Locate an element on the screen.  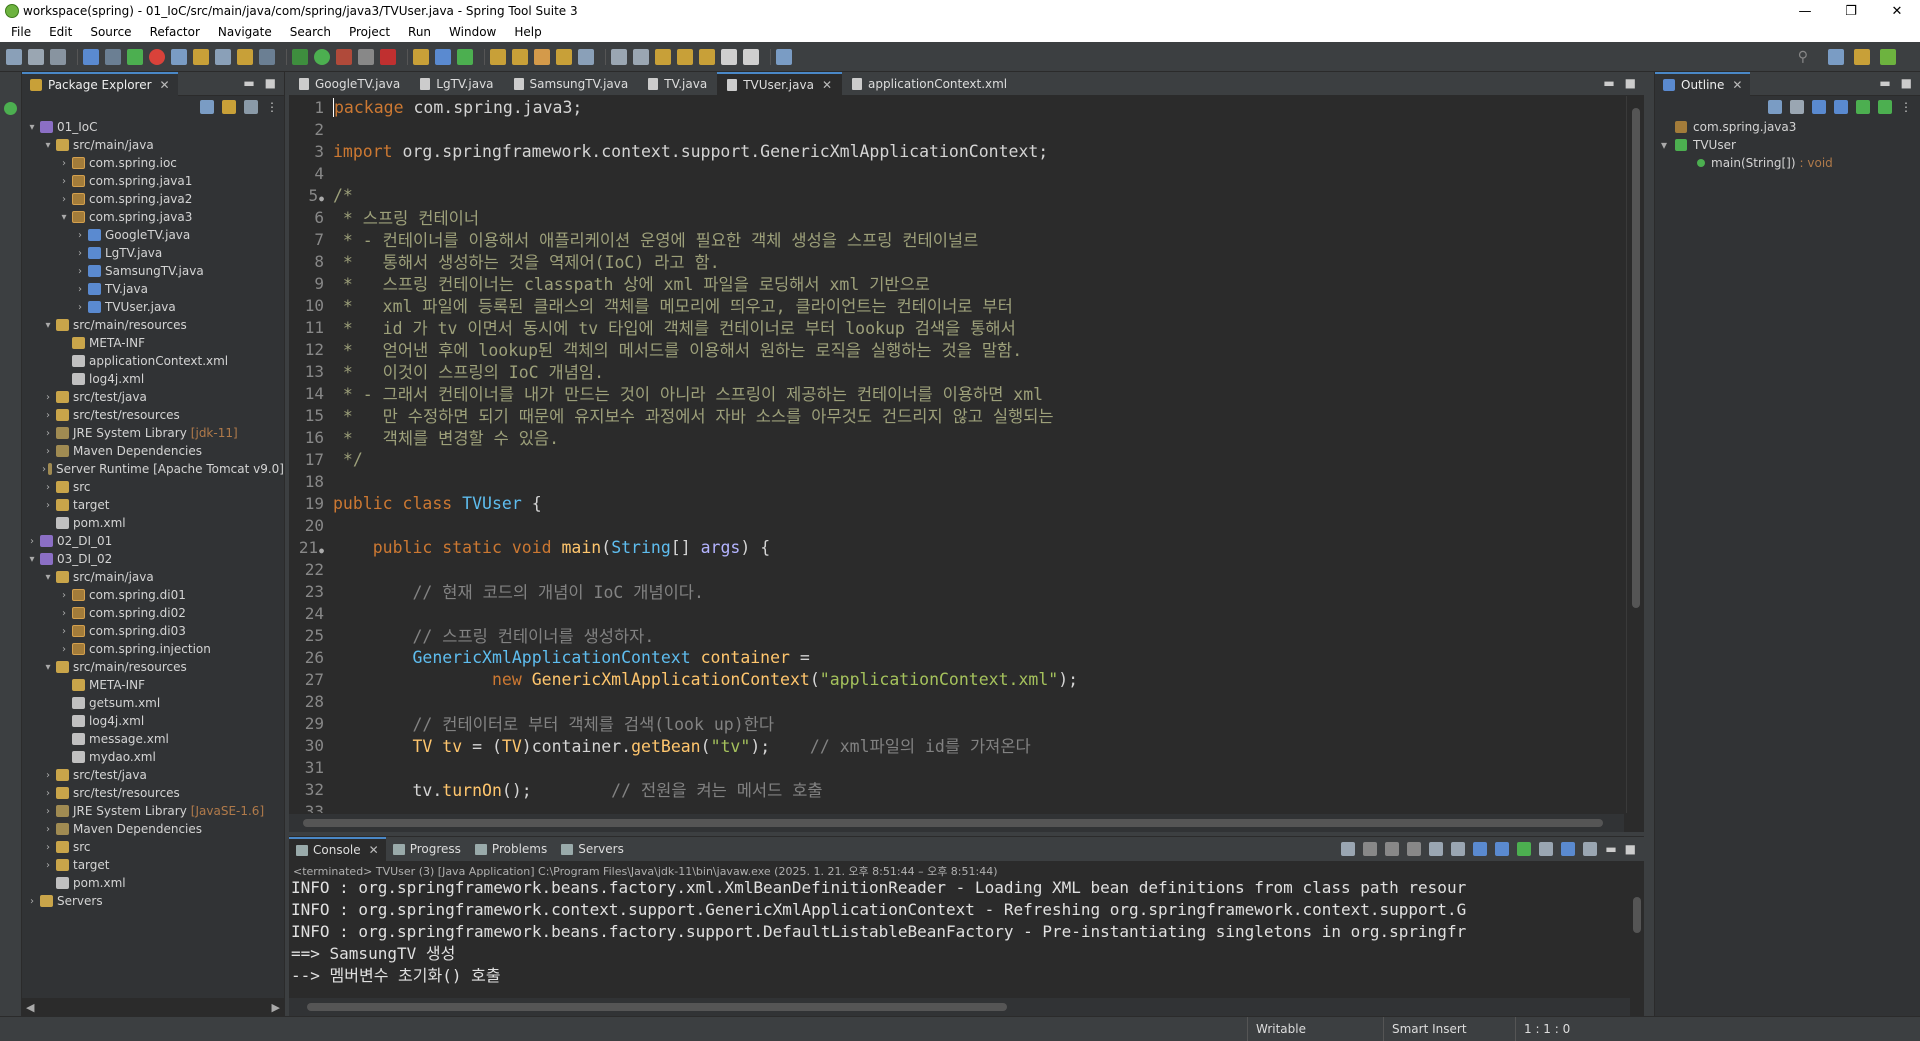
minimize-editor-icon: ▬ is located at coordinates (1608, 83).